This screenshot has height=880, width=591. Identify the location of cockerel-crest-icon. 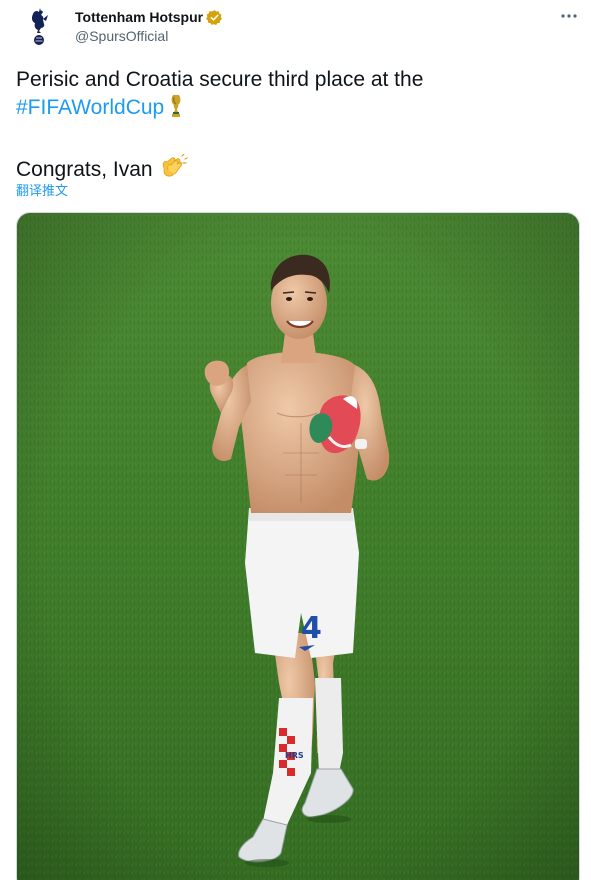
(39, 26).